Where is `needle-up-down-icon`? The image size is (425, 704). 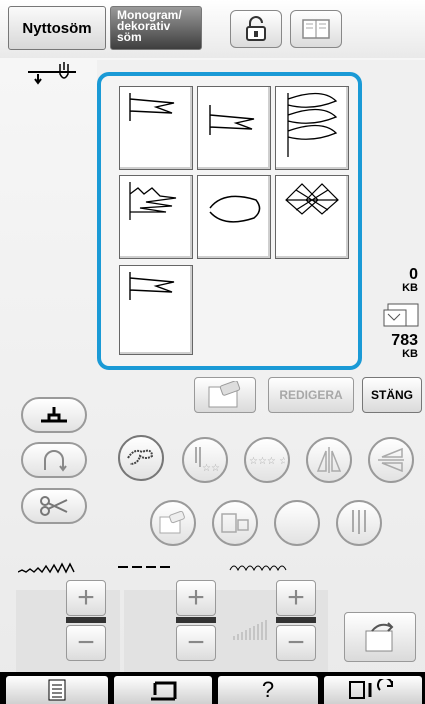
needle-up-down-icon is located at coordinates (55, 461).